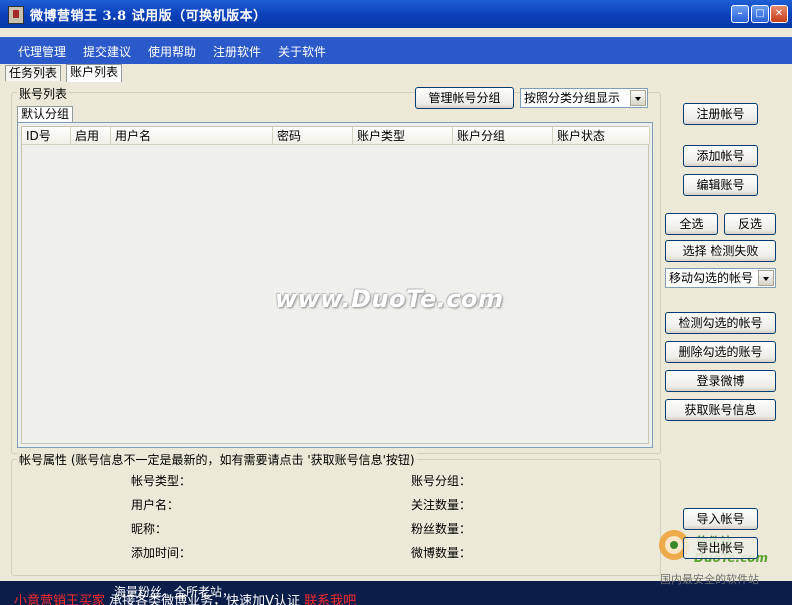 Image resolution: width=792 pixels, height=605 pixels. What do you see at coordinates (237, 51) in the screenshot?
I see `menu-register: 注册软件` at bounding box center [237, 51].